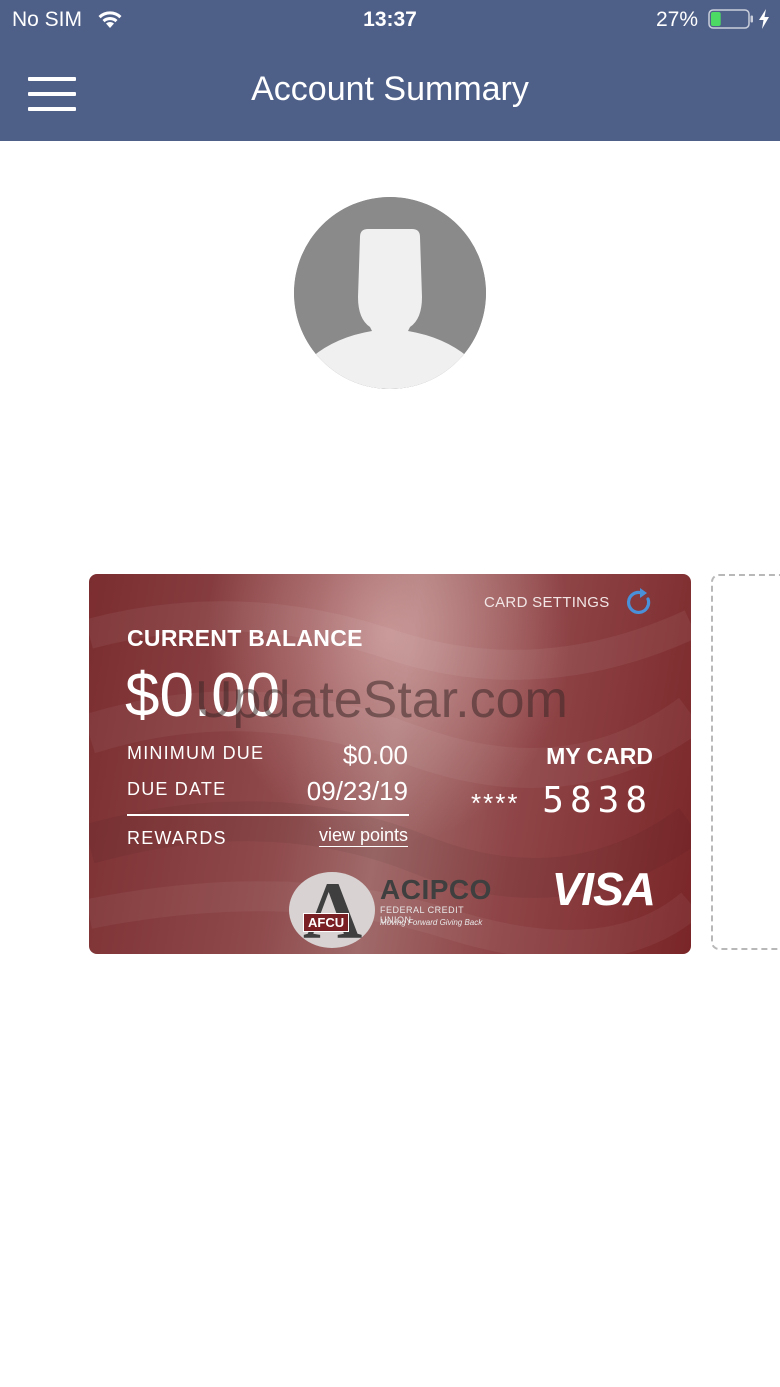 The width and height of the screenshot is (780, 1387). I want to click on rewards-label: REWARDS, so click(177, 838).